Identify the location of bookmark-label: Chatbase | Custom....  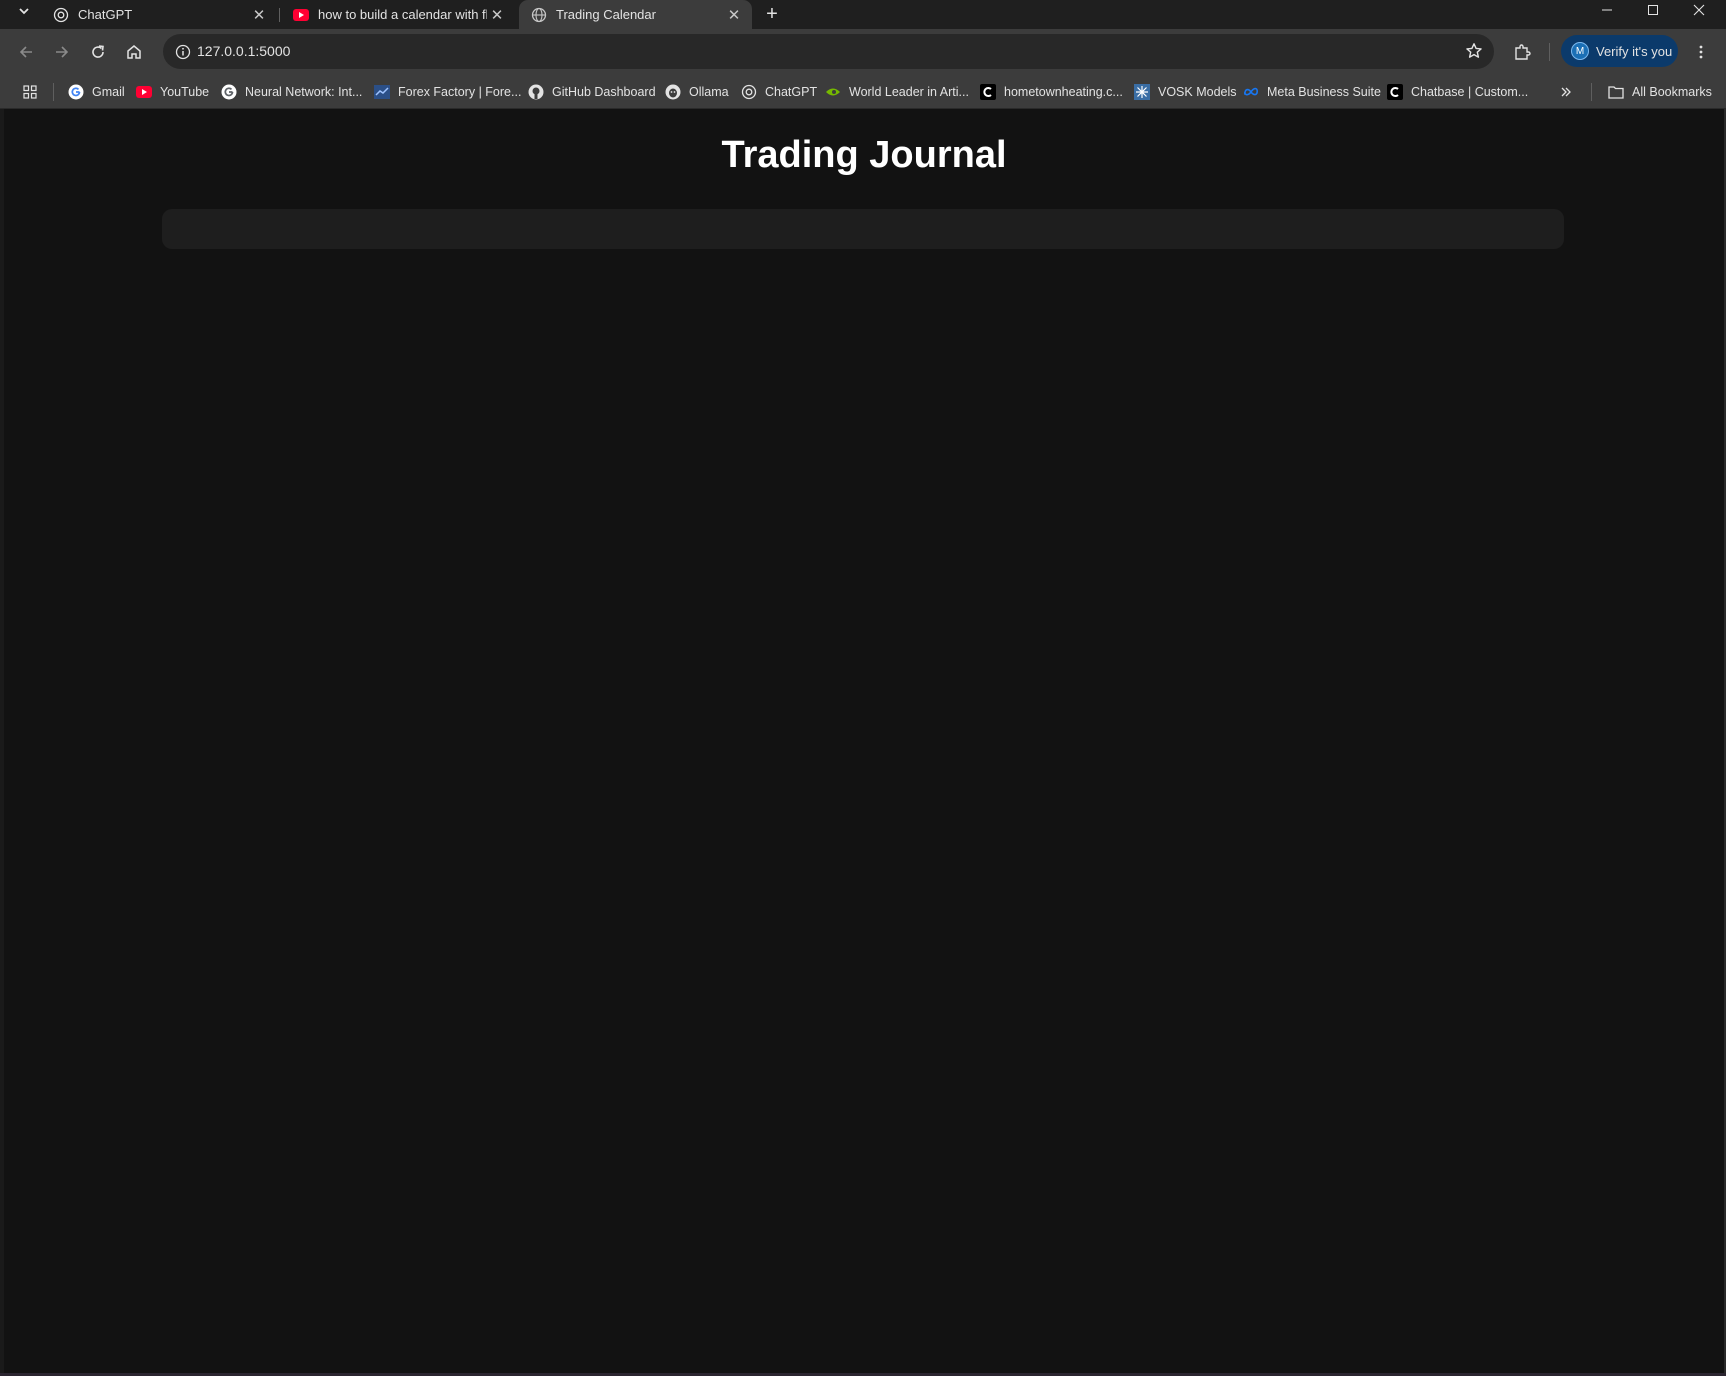
(1470, 92).